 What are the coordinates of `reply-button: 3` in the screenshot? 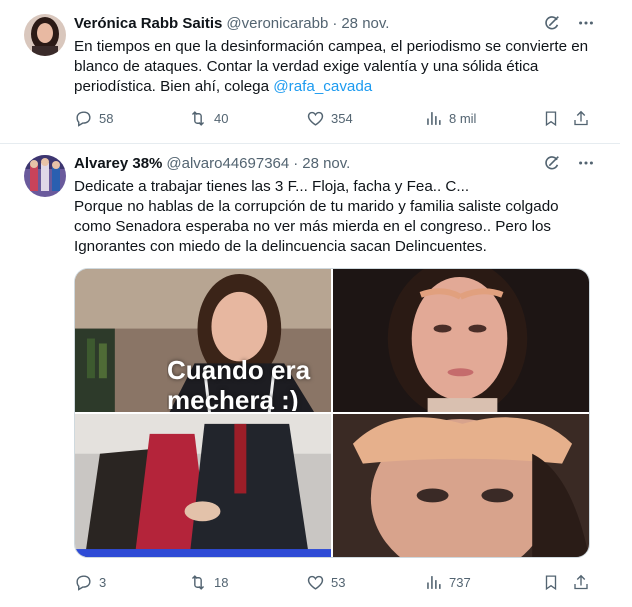 It's located at (90, 582).